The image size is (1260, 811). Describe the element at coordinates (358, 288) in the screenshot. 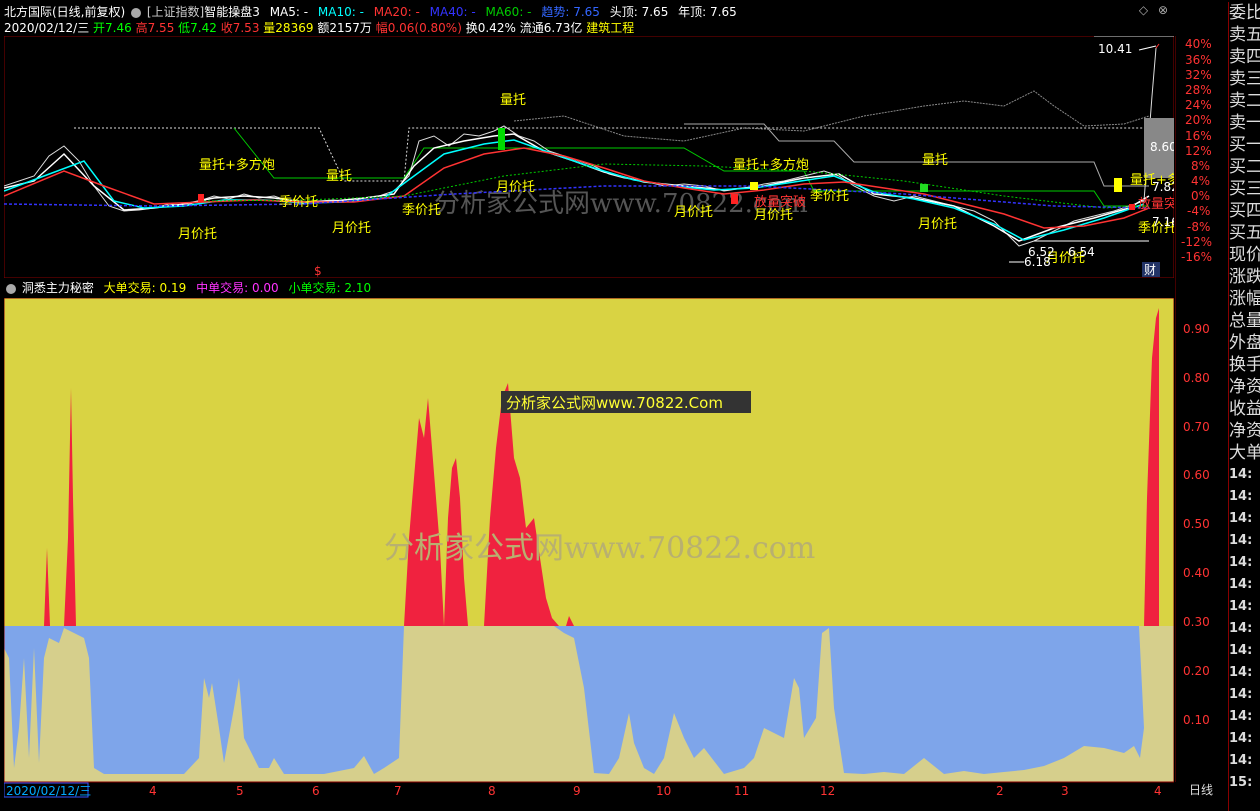

I see `small-trade-value: 2.10` at that location.